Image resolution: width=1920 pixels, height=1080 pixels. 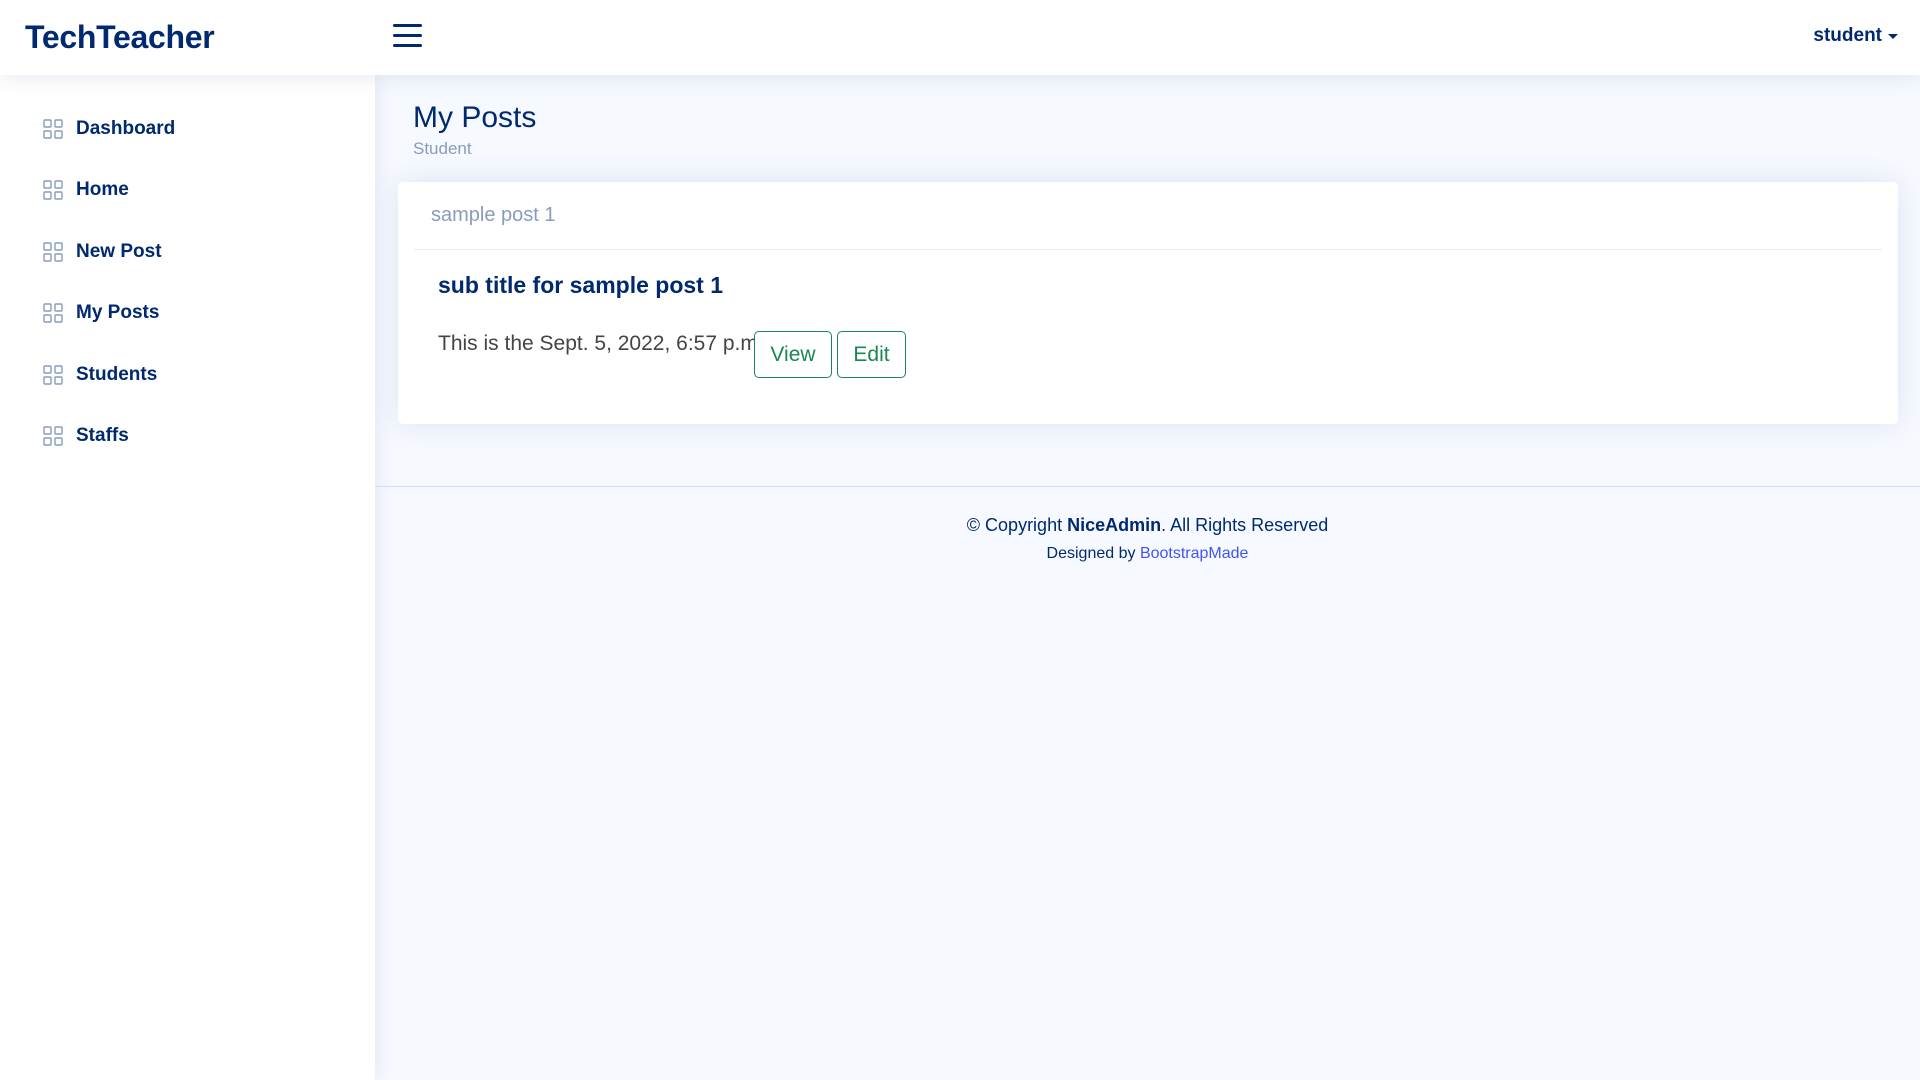 What do you see at coordinates (1148, 249) in the screenshot?
I see `card-divider` at bounding box center [1148, 249].